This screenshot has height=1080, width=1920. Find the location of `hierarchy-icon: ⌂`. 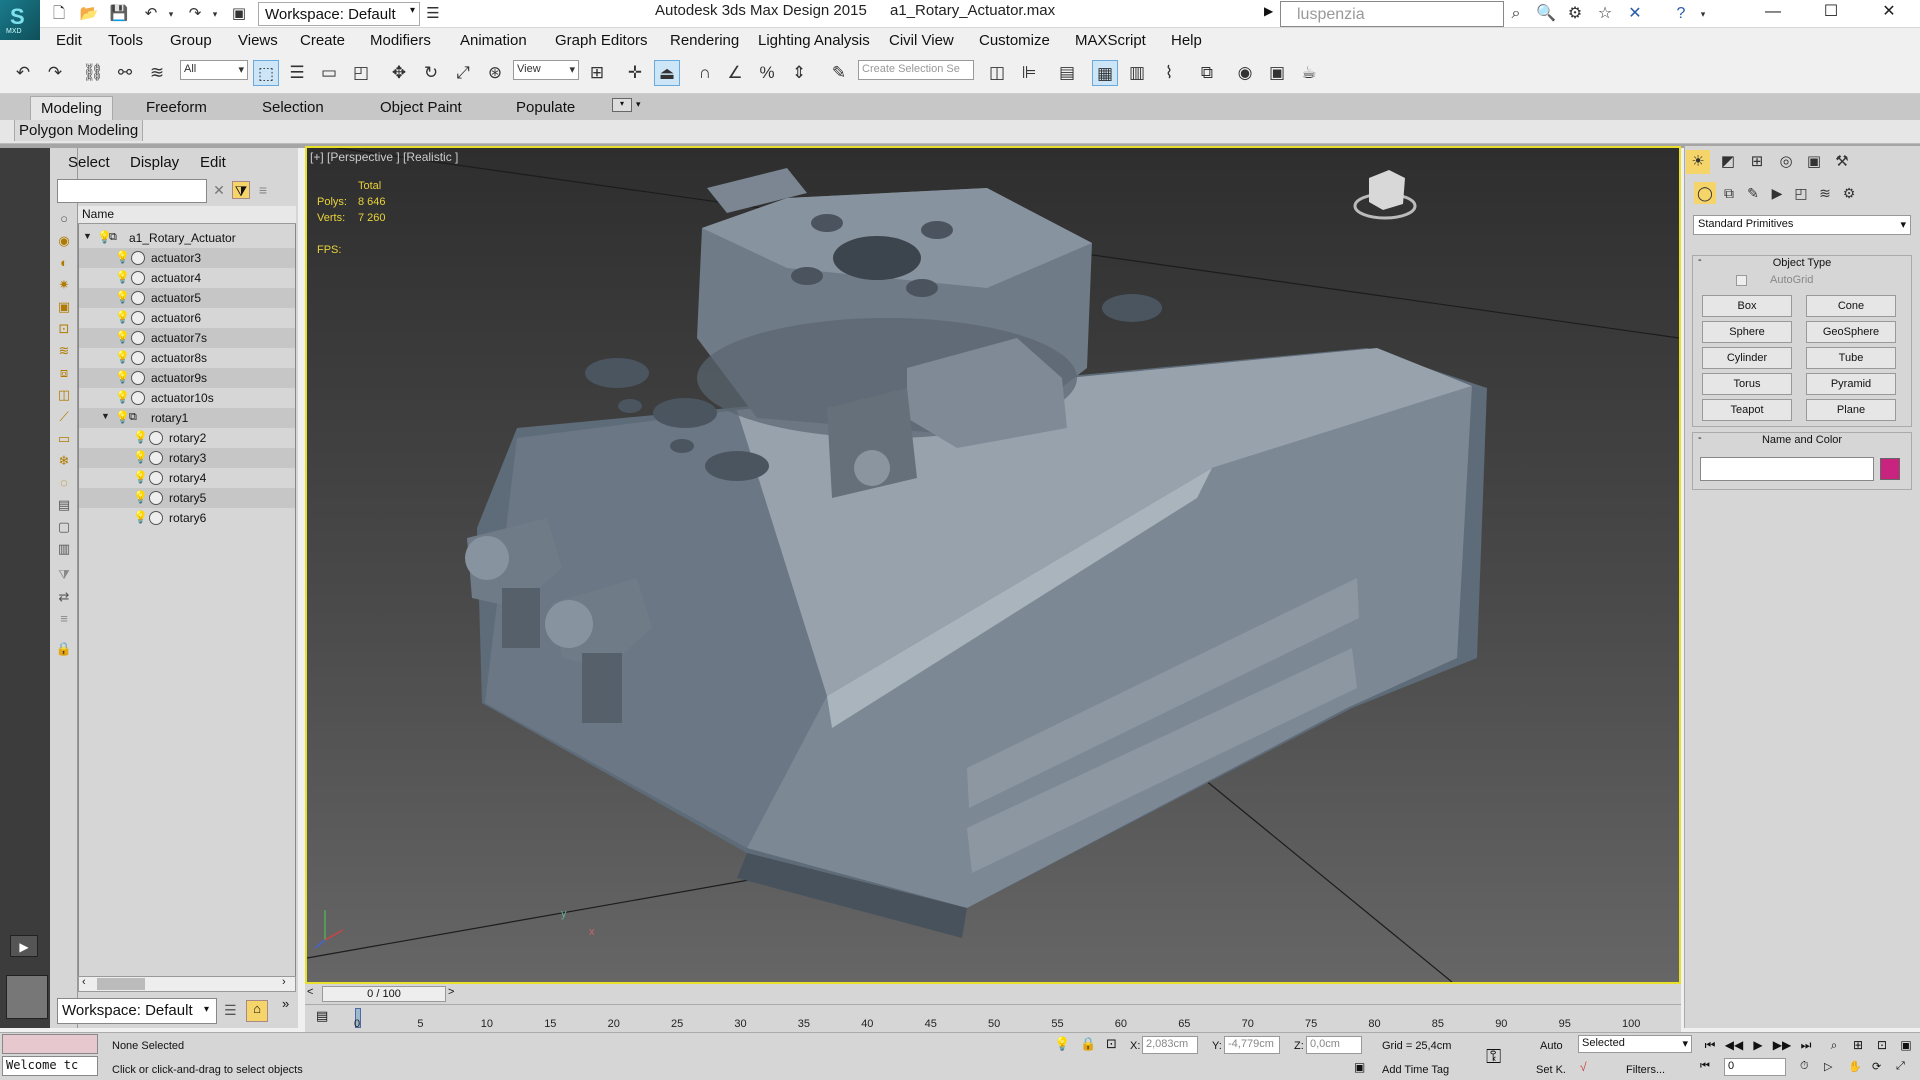

hierarchy-icon: ⌂ is located at coordinates (257, 1011).